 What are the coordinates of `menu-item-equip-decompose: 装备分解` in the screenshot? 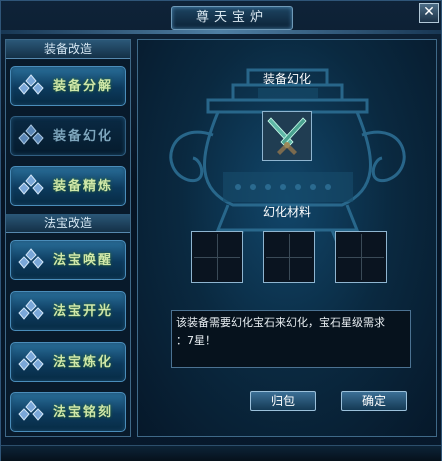 It's located at (68, 86).